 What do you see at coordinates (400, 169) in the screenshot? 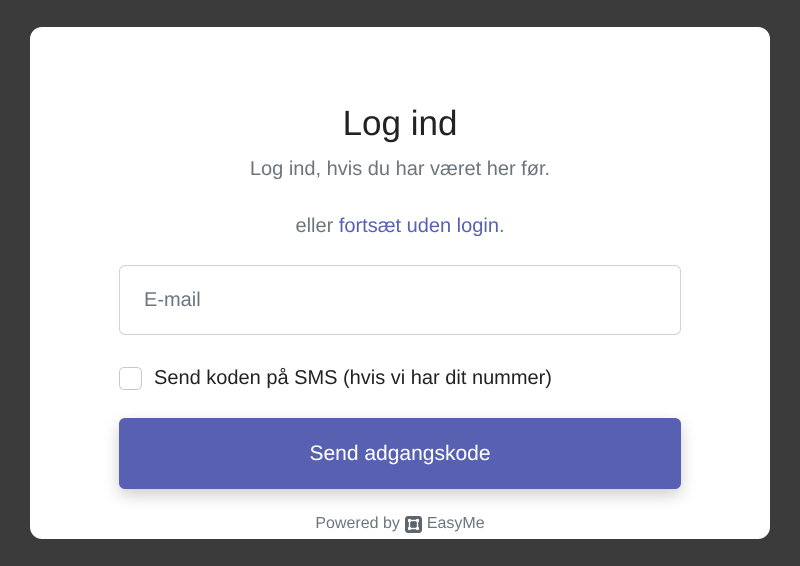
I see `subtitle-text: Log ind, hvis du har været her før.` at bounding box center [400, 169].